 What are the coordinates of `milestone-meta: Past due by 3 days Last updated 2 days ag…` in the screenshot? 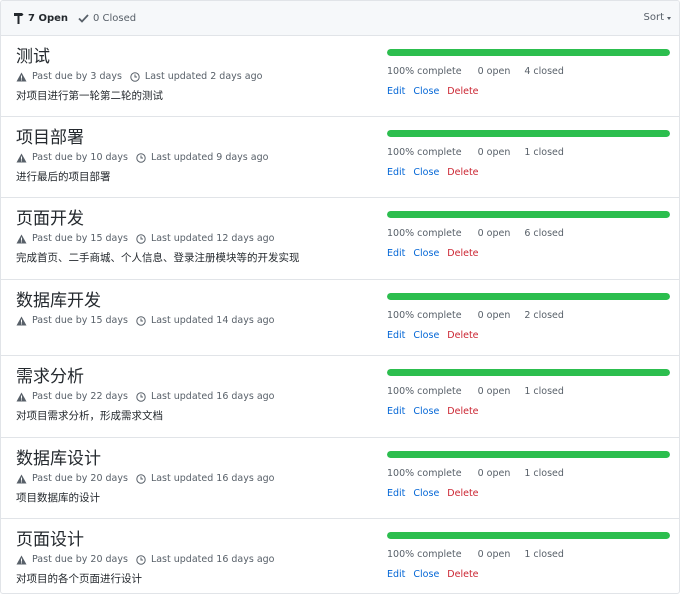 It's located at (191, 76).